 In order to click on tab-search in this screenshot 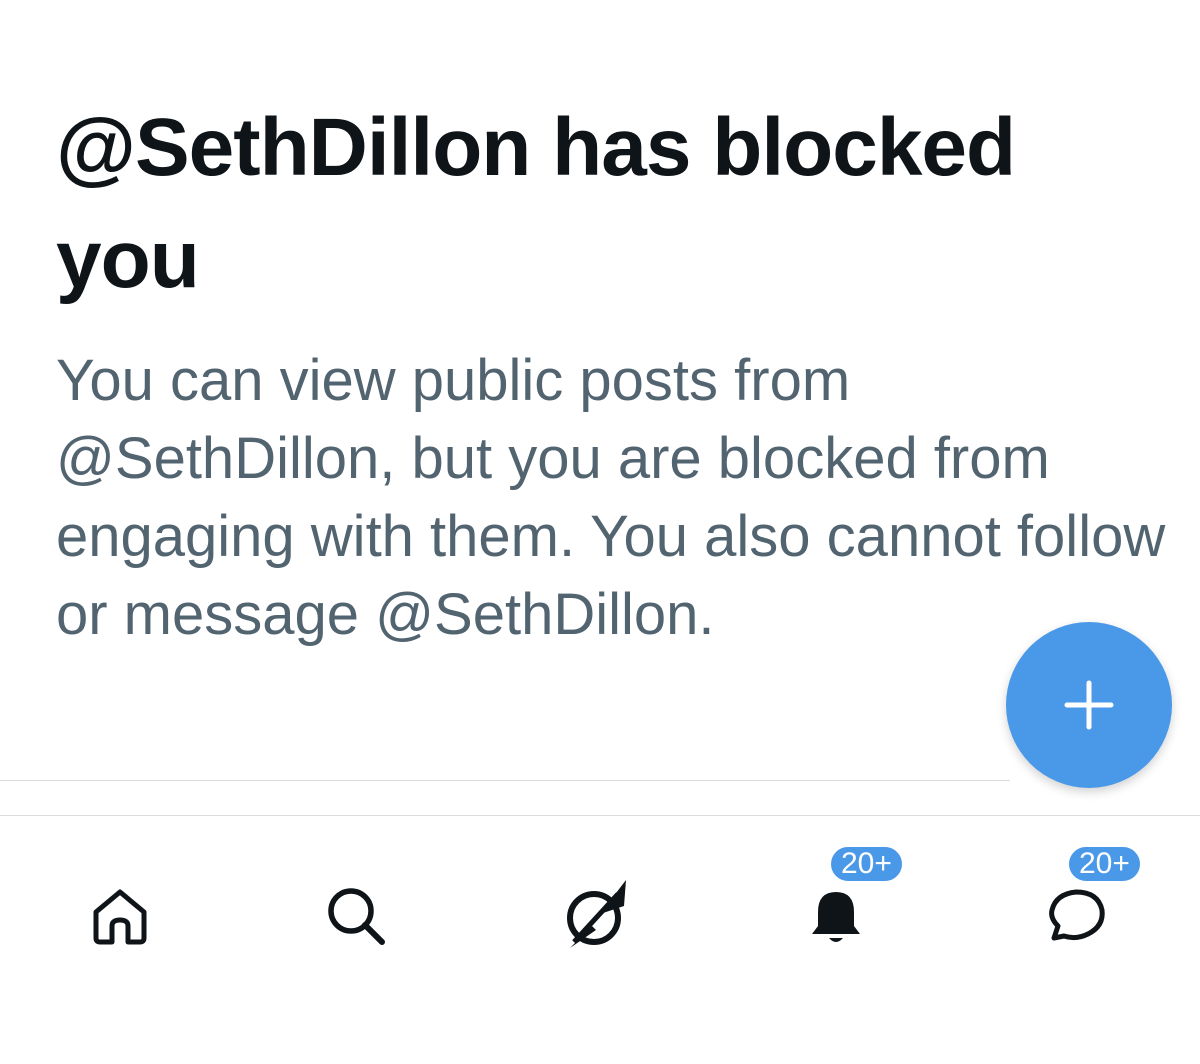, I will do `click(356, 916)`.